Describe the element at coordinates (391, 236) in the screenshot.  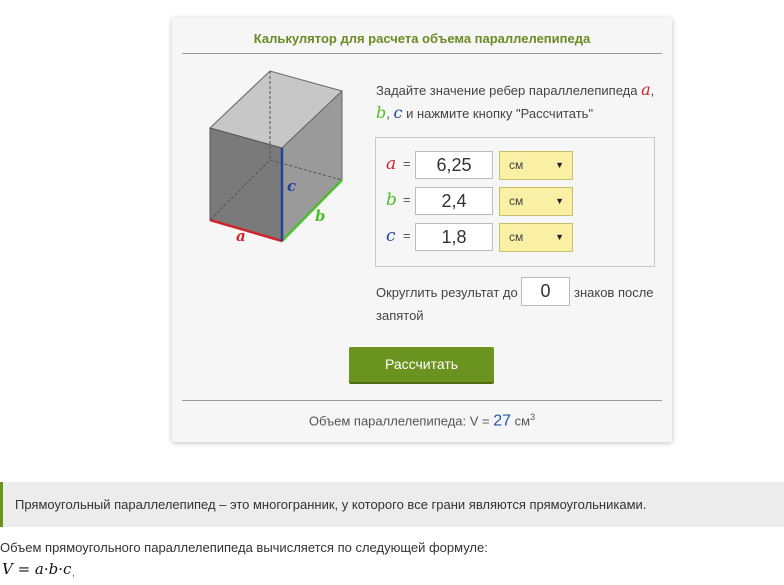
I see `input-label-c: c` at that location.